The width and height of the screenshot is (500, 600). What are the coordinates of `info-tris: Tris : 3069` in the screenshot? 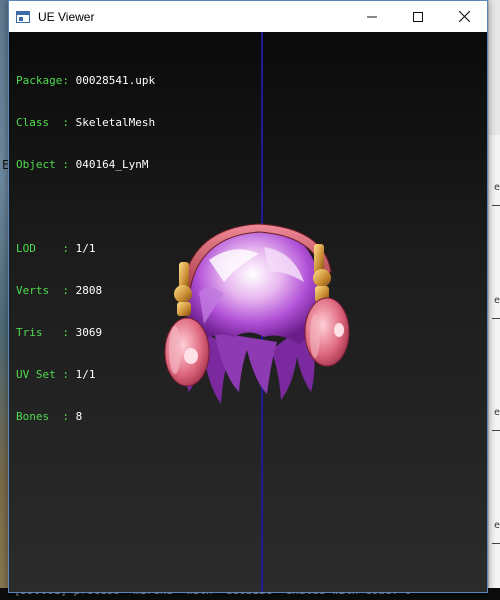 It's located at (59, 332).